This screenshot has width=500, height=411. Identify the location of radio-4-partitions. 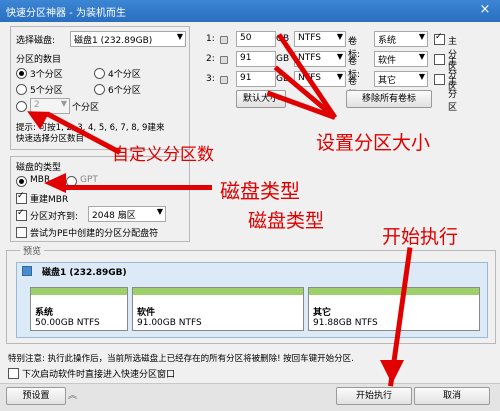
(99, 73).